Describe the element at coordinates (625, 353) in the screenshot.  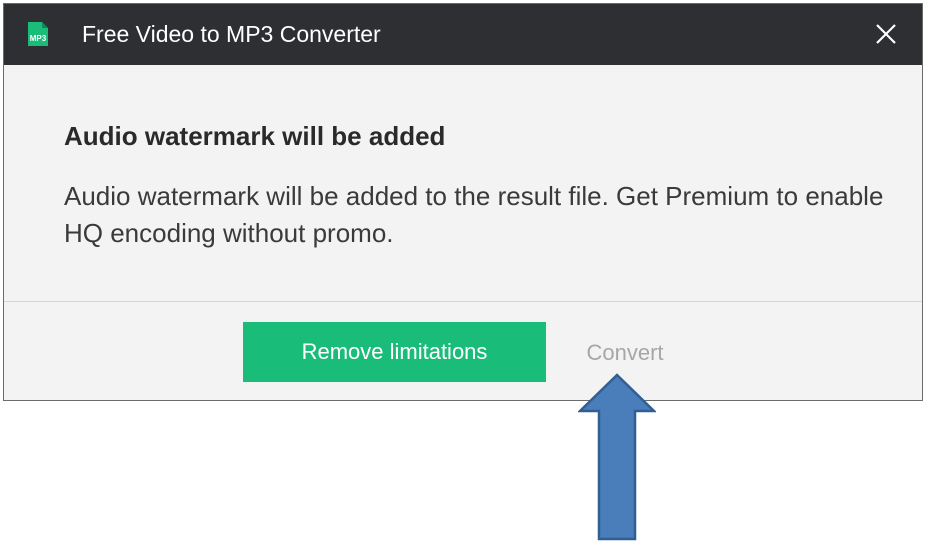
I see `convert-button: Convert` at that location.